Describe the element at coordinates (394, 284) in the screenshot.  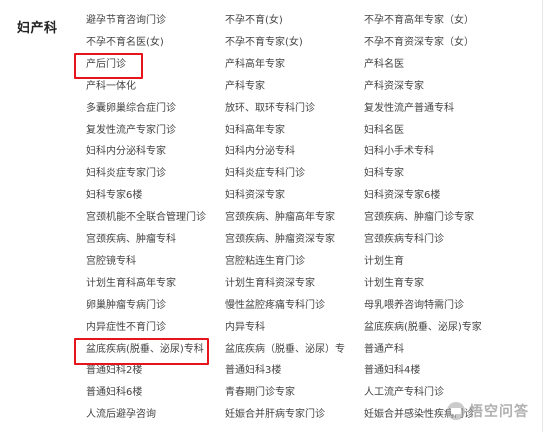
I see `clinic-link: 计划生育专家` at that location.